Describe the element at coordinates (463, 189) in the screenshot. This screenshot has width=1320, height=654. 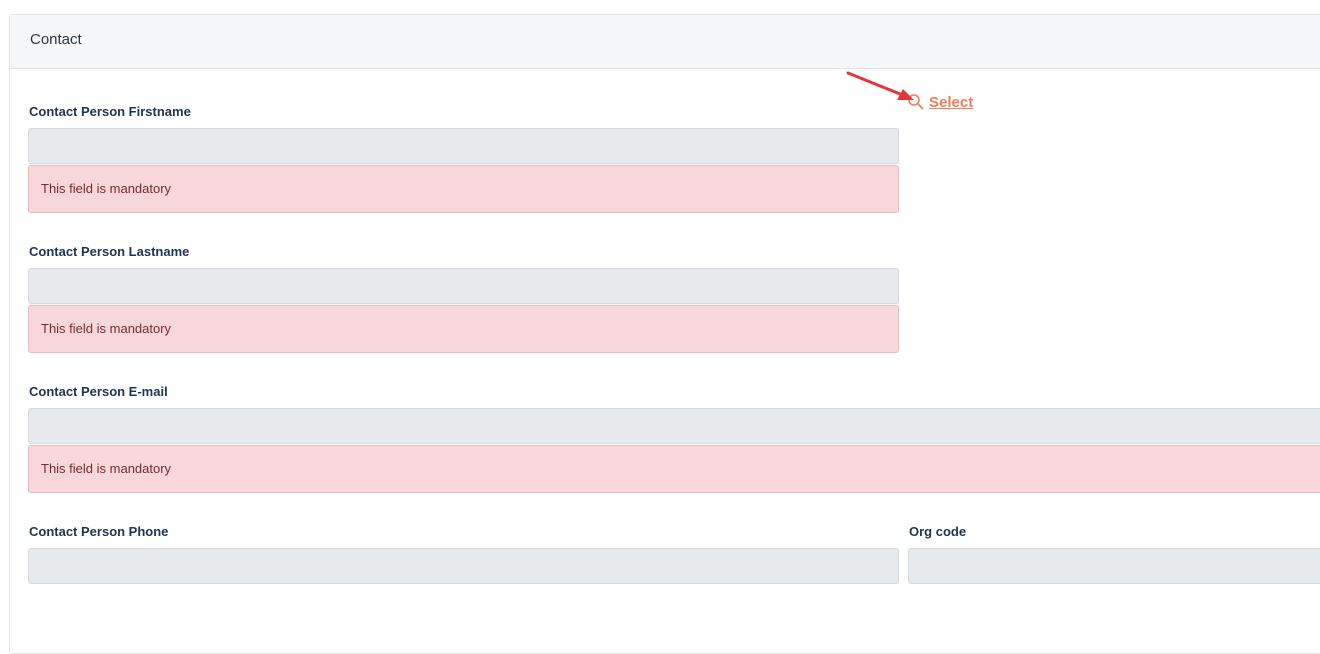
I see `firstname-error: This field is mandatory` at that location.